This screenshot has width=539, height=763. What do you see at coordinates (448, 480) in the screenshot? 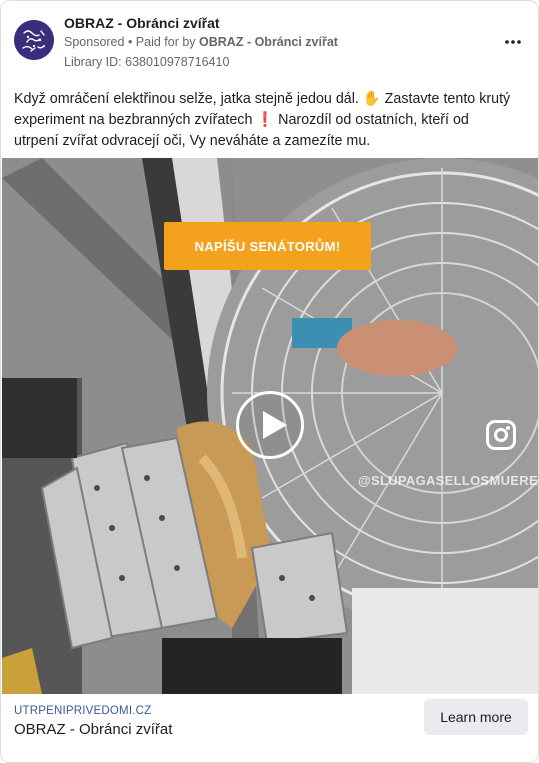
I see `video-watermark: @SLUPAGASELLOSMUEREN` at bounding box center [448, 480].